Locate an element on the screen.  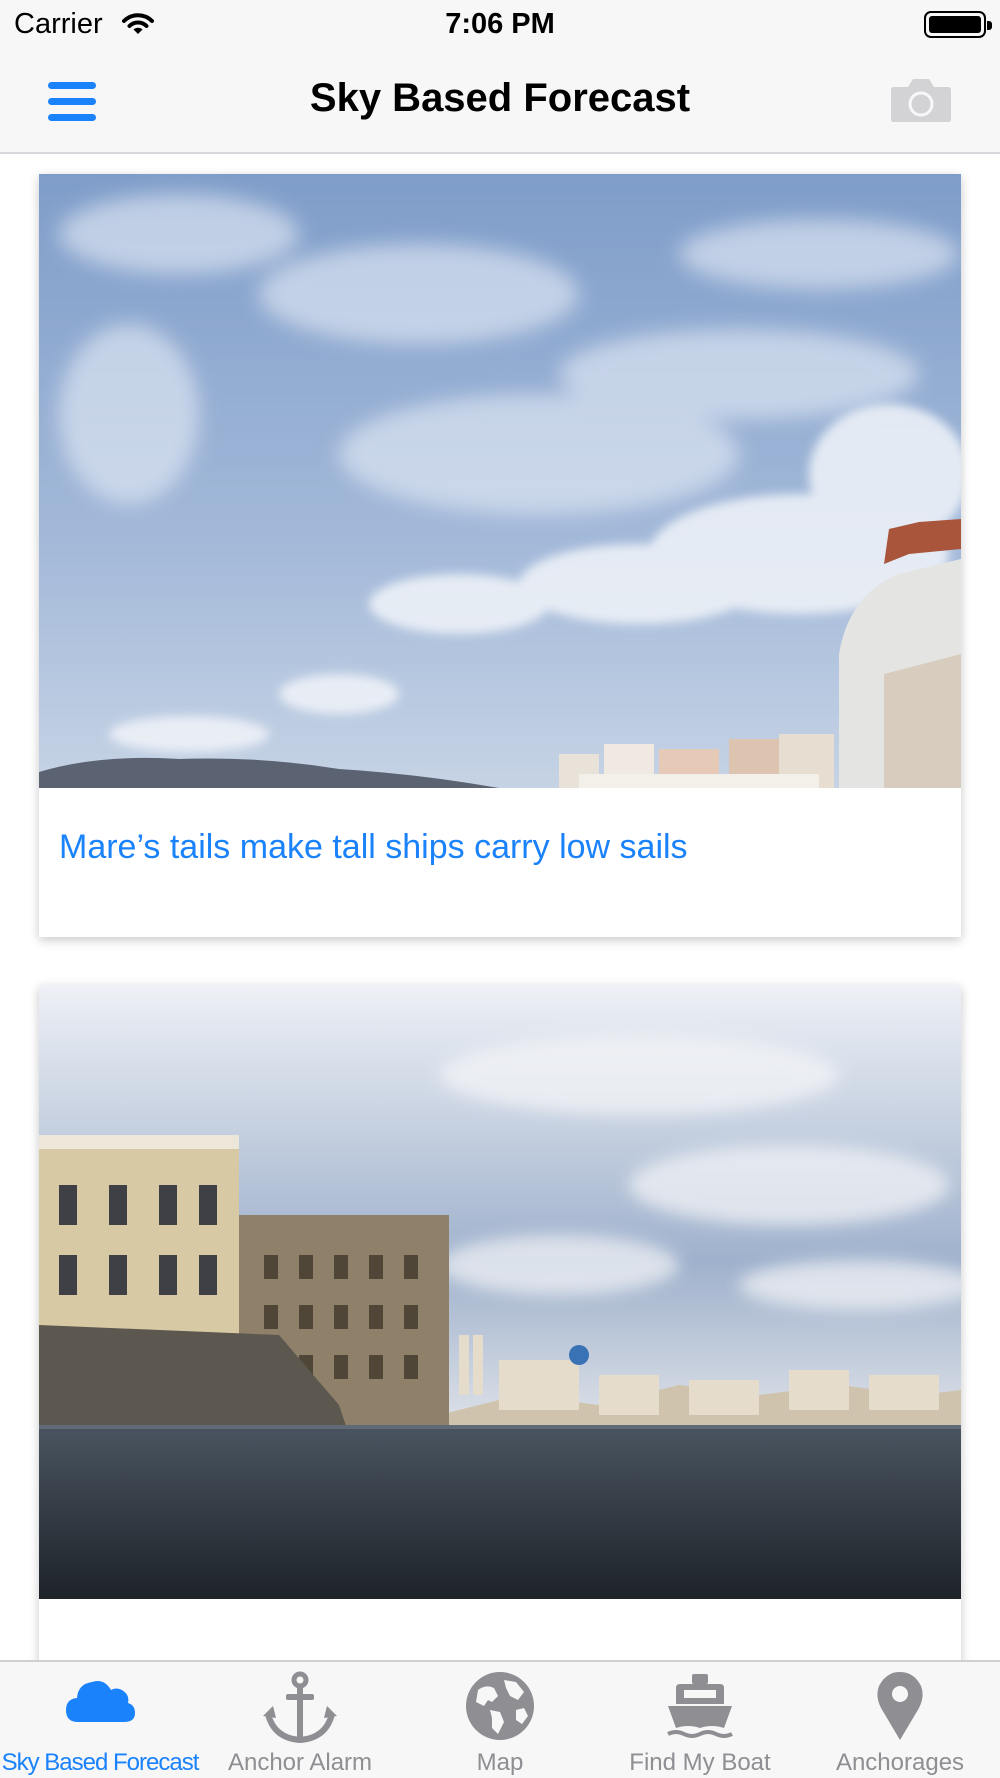
location-pin-icon is located at coordinates (900, 1706).